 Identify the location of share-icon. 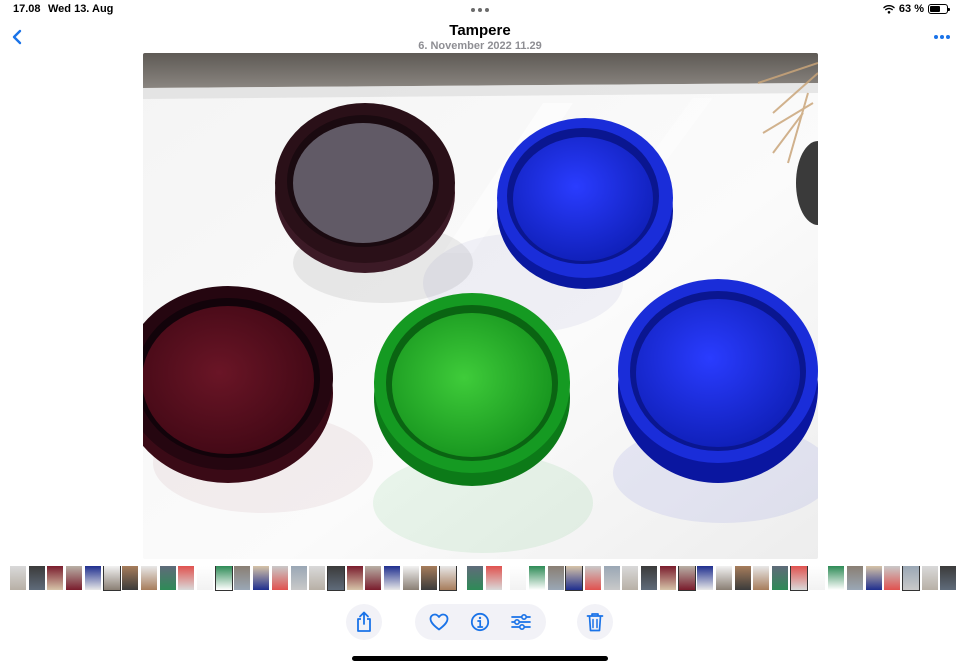
(364, 621).